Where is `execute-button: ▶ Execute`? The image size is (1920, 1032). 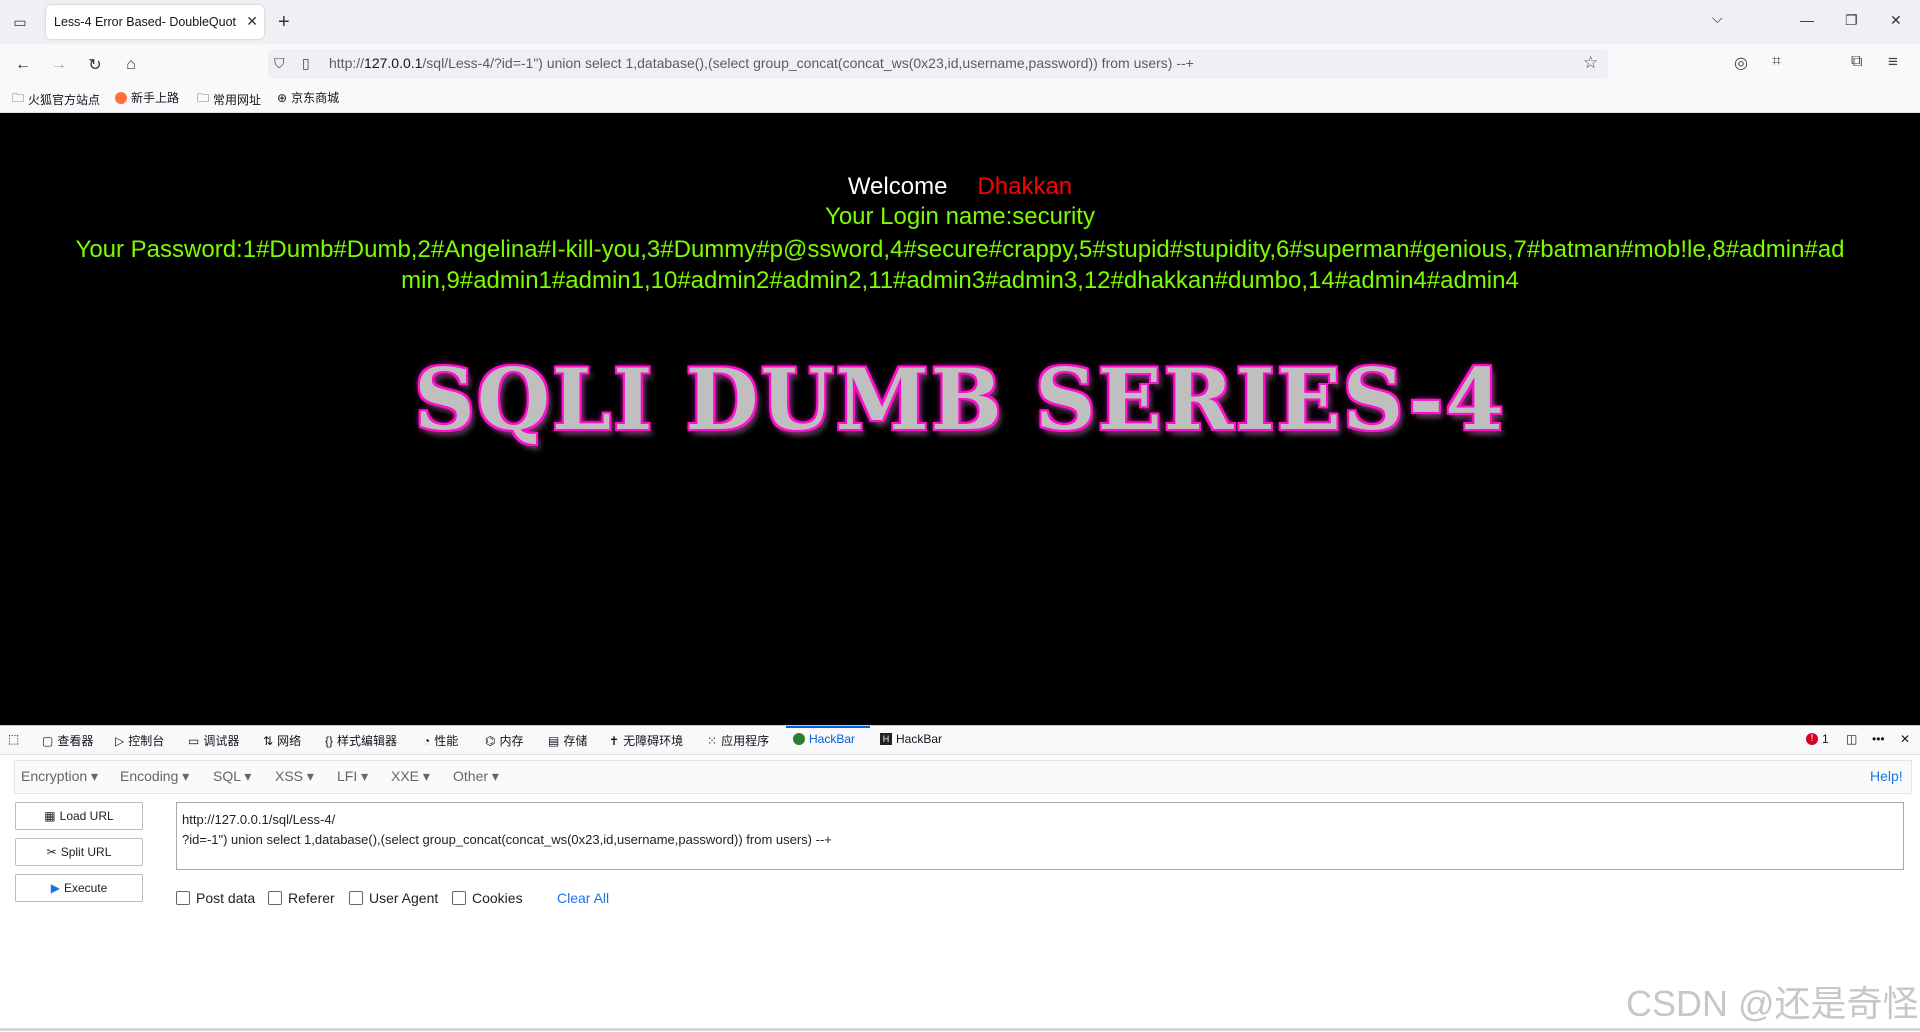
execute-button: ▶ Execute is located at coordinates (79, 888).